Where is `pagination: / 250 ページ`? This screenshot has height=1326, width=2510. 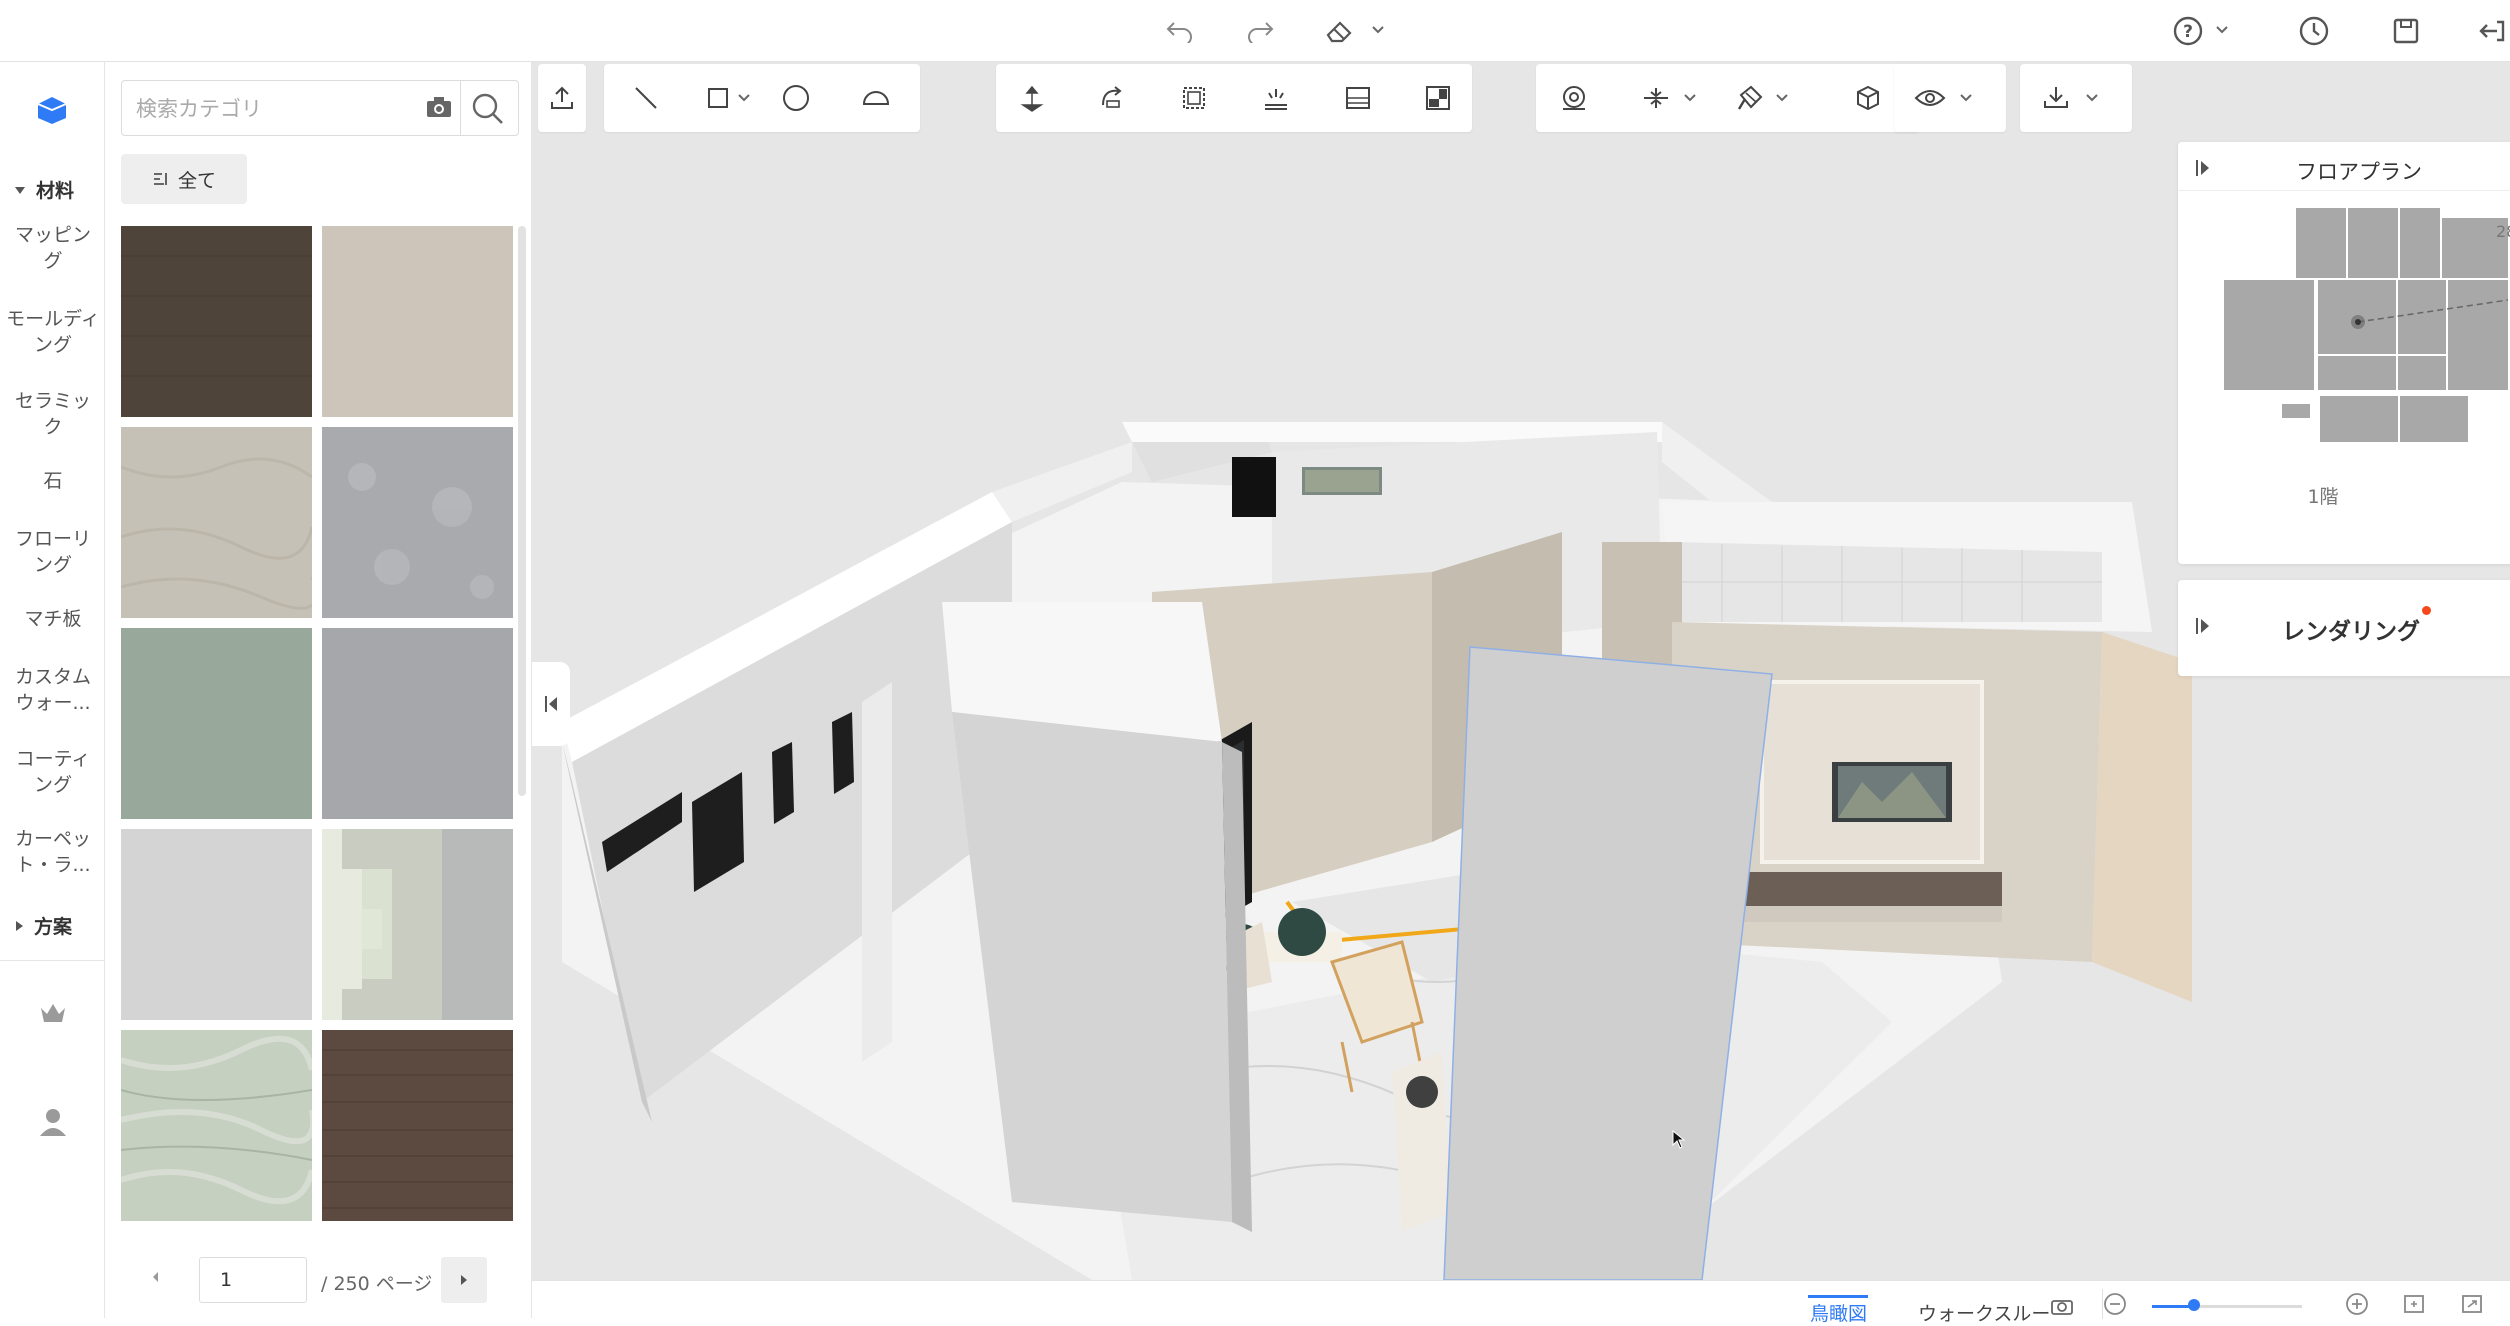
pagination: / 250 ページ is located at coordinates (318, 1282).